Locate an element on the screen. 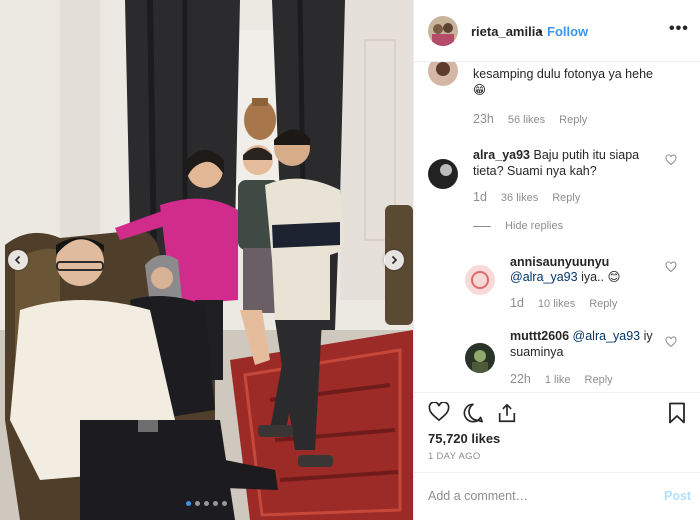  hide-replies-line is located at coordinates (482, 226).